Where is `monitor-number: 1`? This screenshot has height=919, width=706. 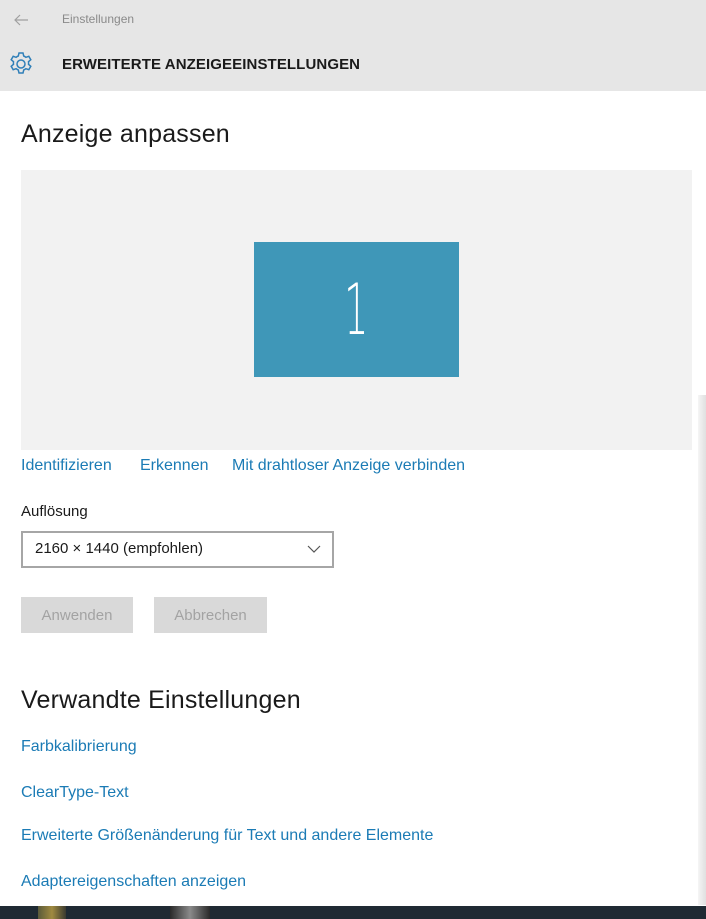
monitor-number: 1 is located at coordinates (356, 309).